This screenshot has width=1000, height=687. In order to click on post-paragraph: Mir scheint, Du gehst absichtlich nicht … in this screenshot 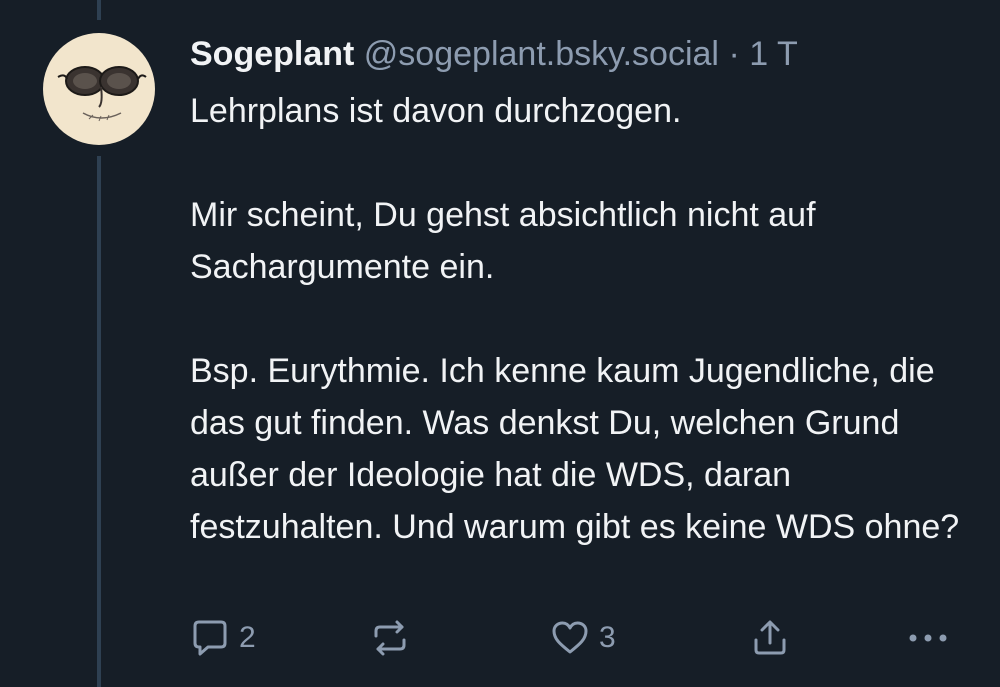, I will do `click(503, 241)`.